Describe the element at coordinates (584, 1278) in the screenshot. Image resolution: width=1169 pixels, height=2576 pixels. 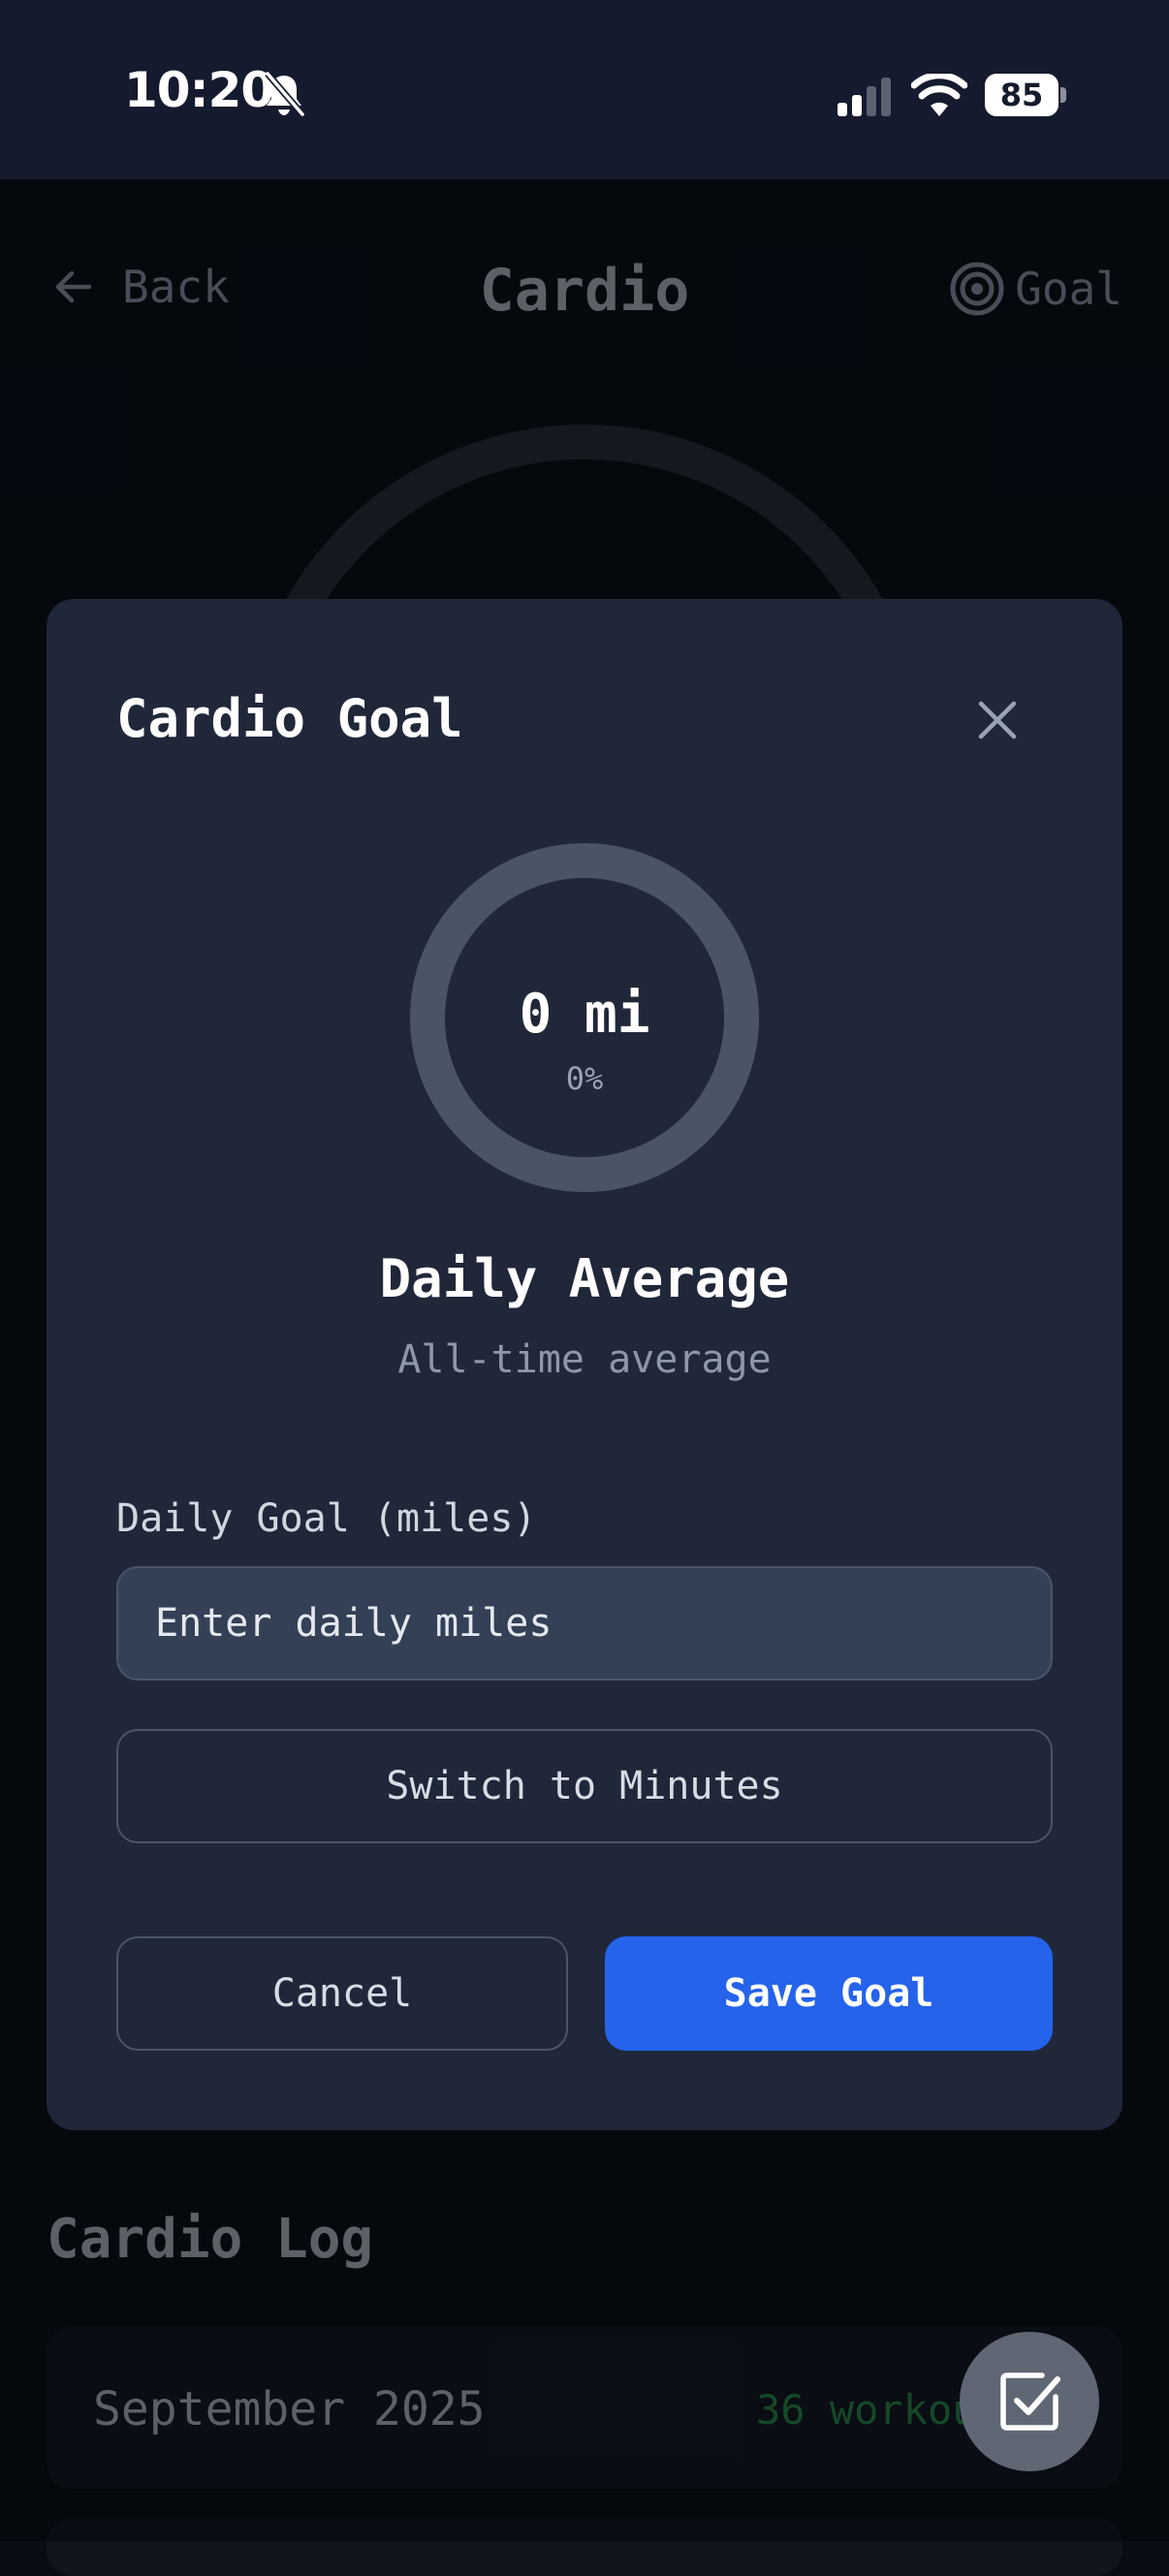
I see `daily-average-heading: Daily Average` at that location.